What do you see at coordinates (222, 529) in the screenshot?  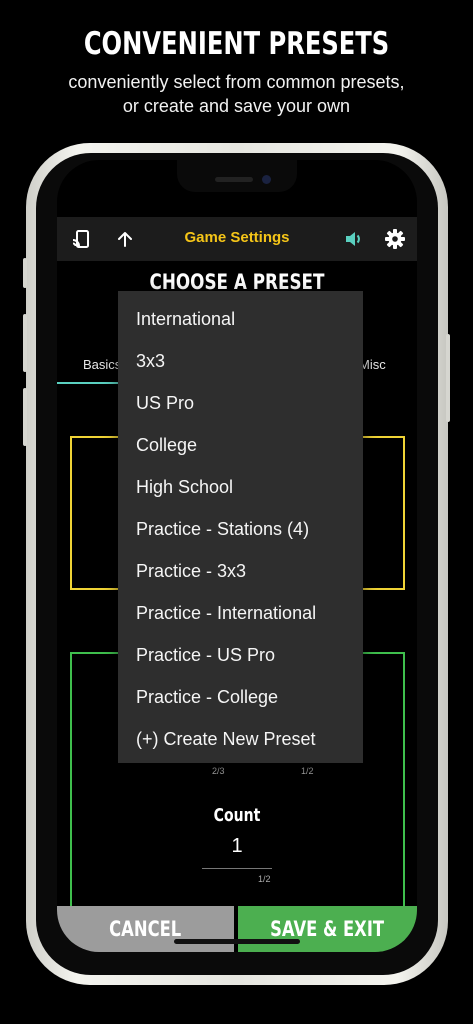 I see `preset-option-practice-stations: Practice - Stations (4)` at bounding box center [222, 529].